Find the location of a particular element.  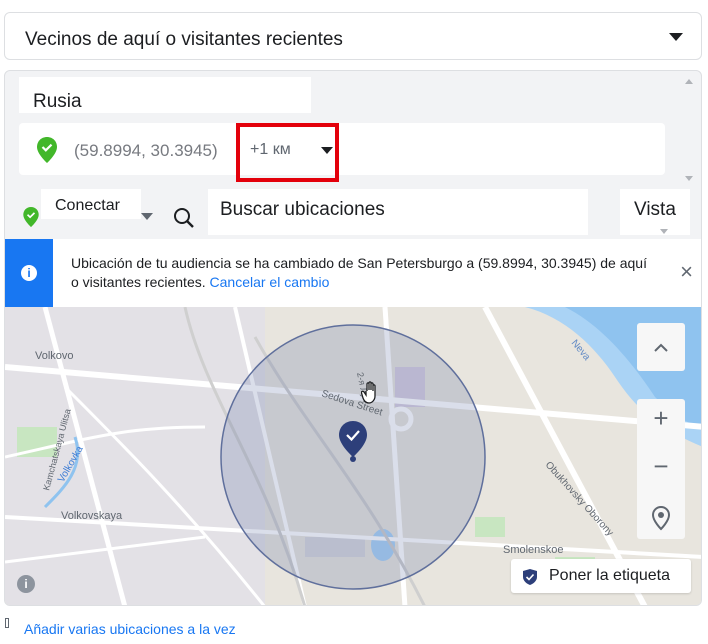

zoom-out-button: − is located at coordinates (661, 466).